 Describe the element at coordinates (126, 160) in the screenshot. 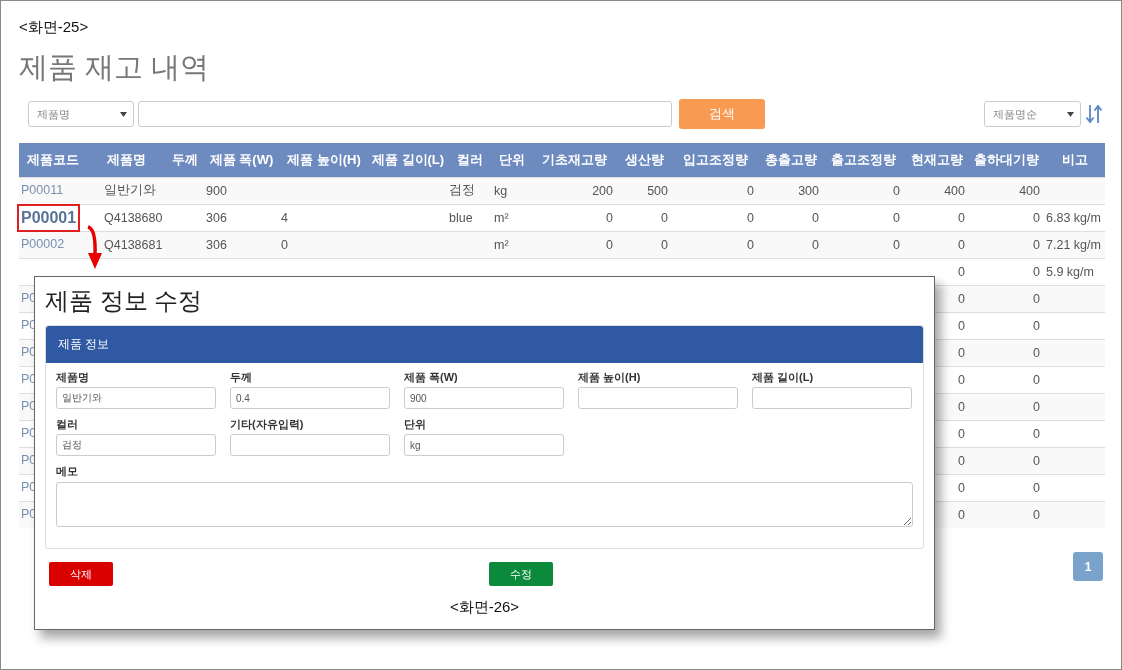

I see `column-header: 제품명` at that location.